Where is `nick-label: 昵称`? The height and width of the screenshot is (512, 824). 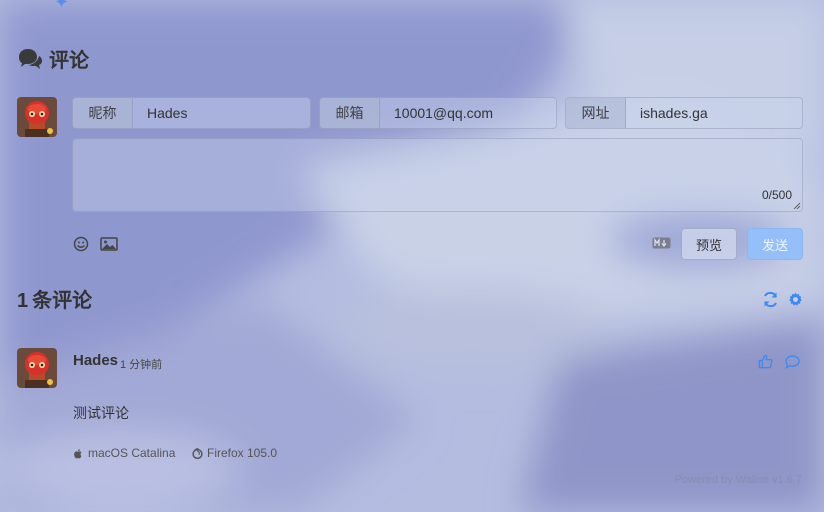
nick-label: 昵称 is located at coordinates (103, 113).